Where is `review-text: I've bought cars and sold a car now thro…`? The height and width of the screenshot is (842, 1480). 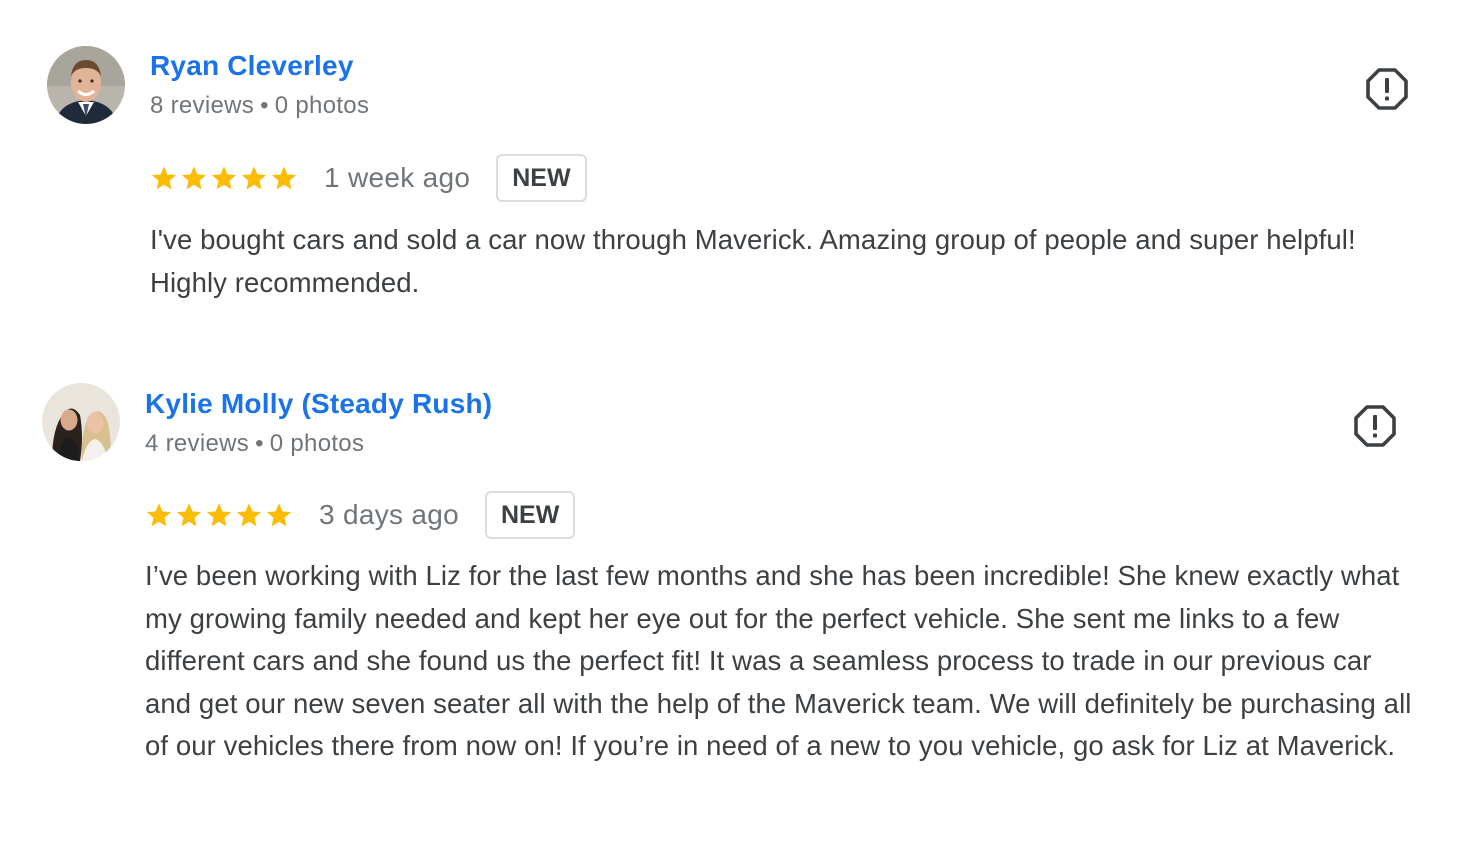
review-text: I've bought cars and sold a car now thro… is located at coordinates (753, 261).